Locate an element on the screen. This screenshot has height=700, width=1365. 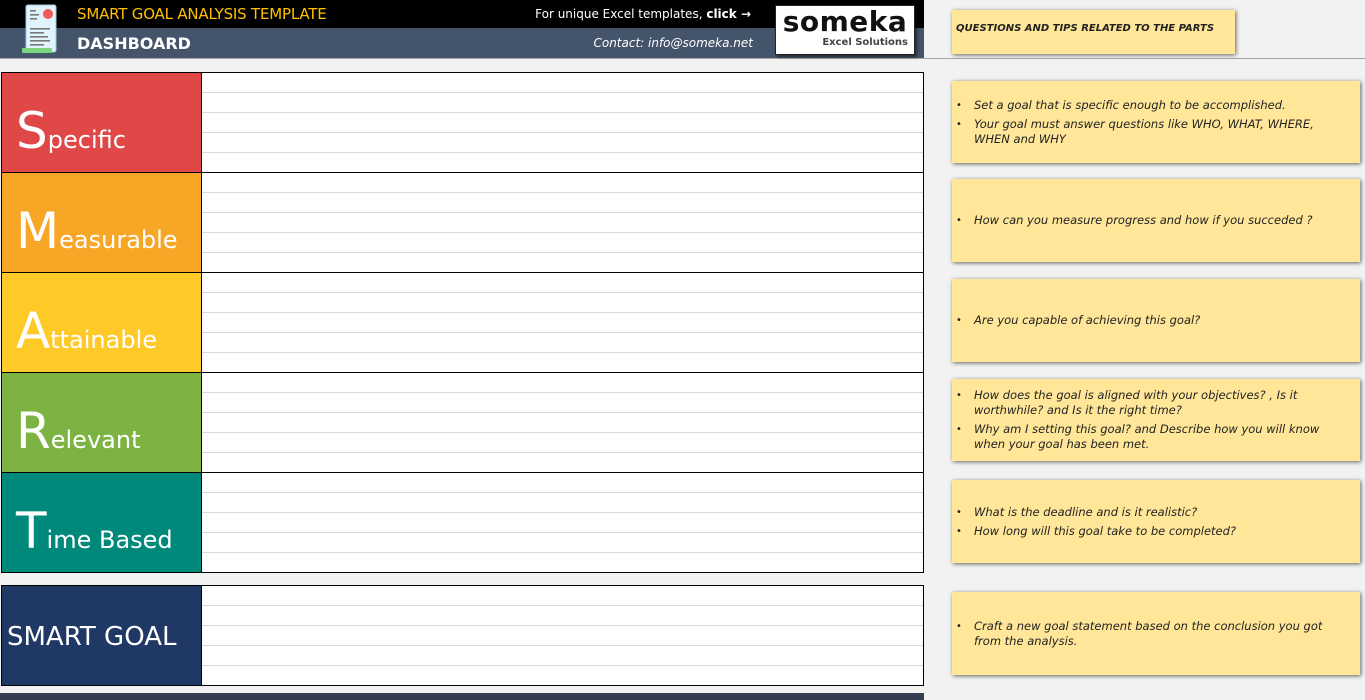
someka-logo: someka Excel Solutions is located at coordinates (845, 30).